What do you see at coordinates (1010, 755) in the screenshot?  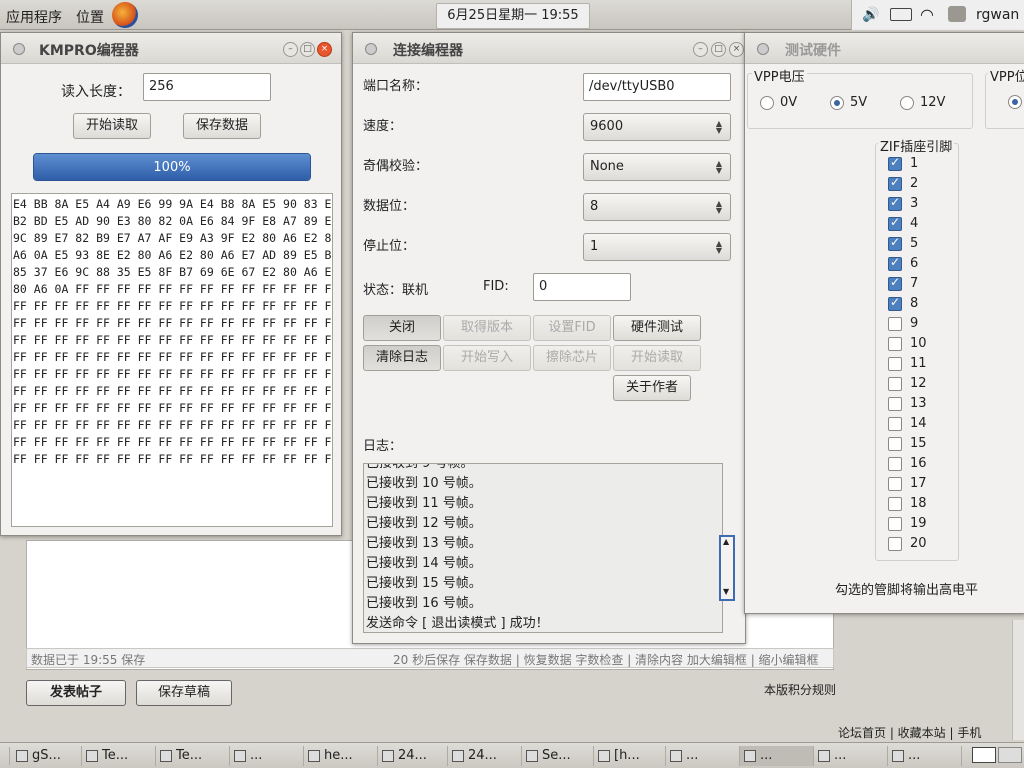 I see `trash-icon` at bounding box center [1010, 755].